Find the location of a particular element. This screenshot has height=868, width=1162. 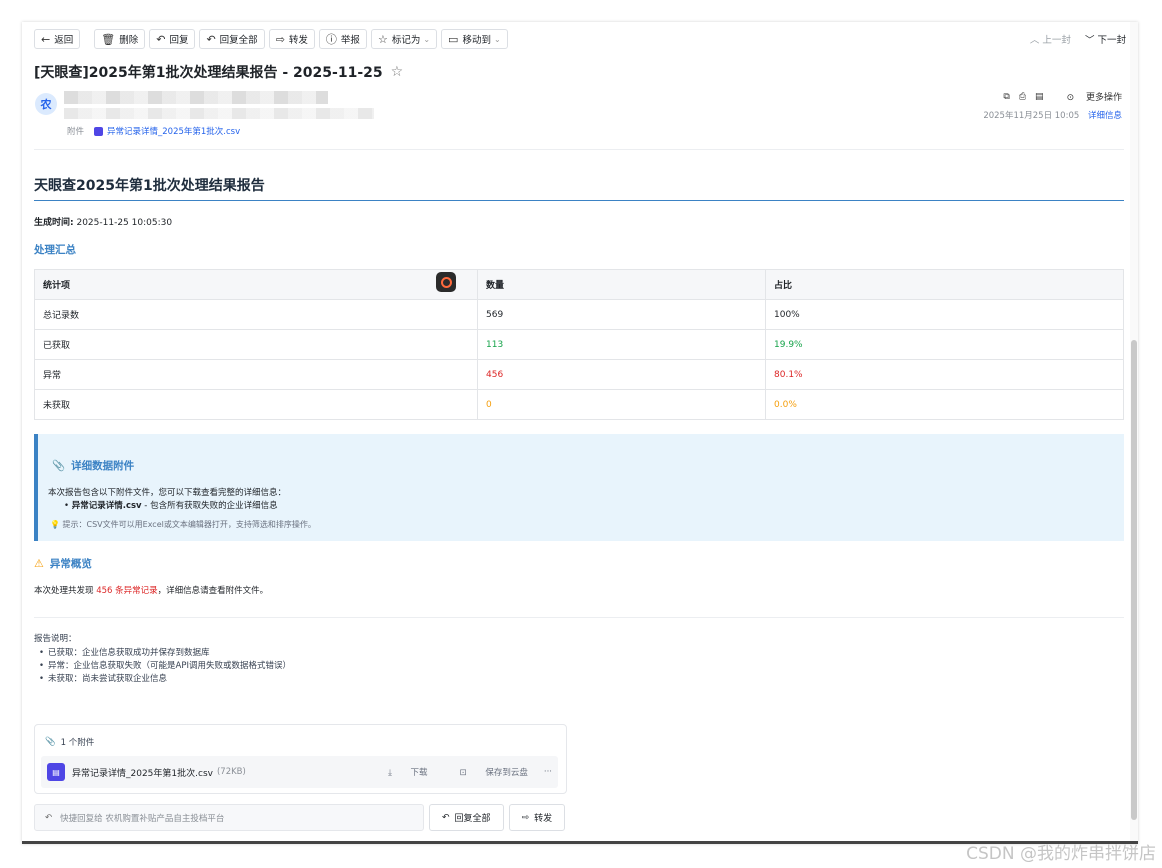

next-mail-button: ﹀ 下一封 is located at coordinates (1105, 39).